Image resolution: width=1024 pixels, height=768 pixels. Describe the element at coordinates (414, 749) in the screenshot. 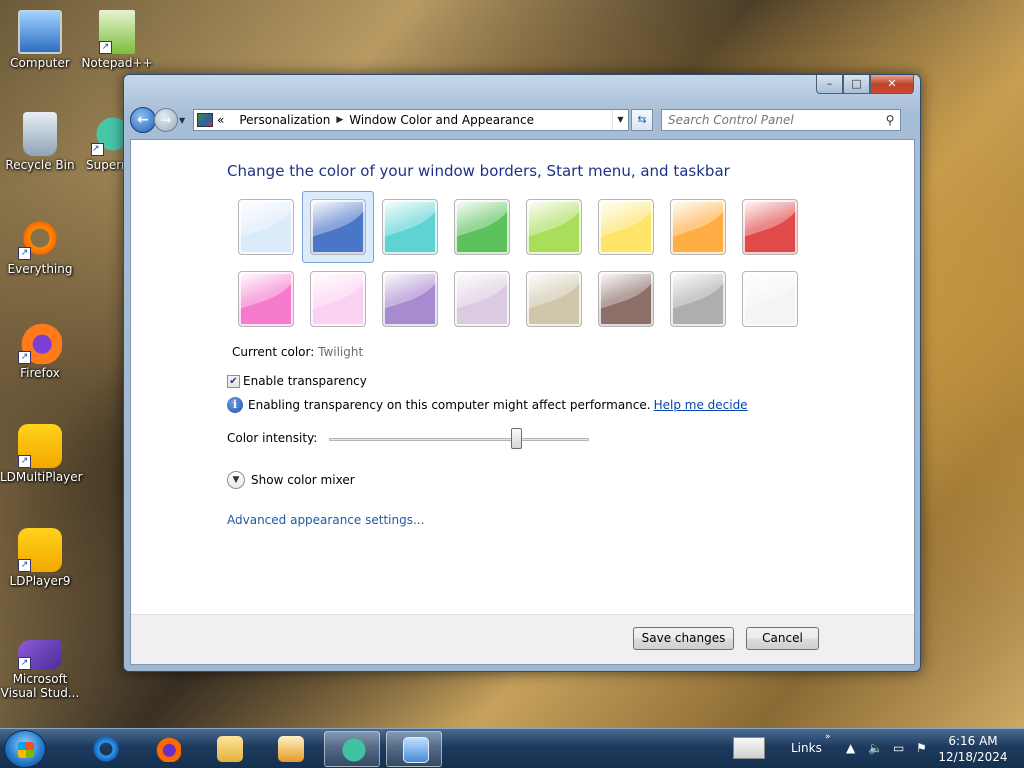

I see `taskbar-control-panel` at that location.